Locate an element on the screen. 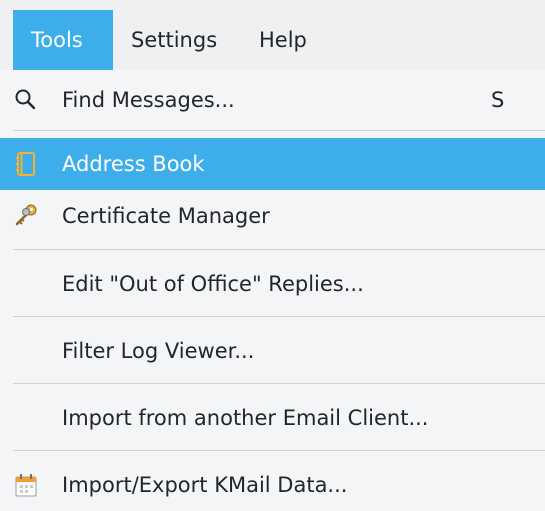 This screenshot has width=545, height=511. menubar-tools: Tools is located at coordinates (63, 40).